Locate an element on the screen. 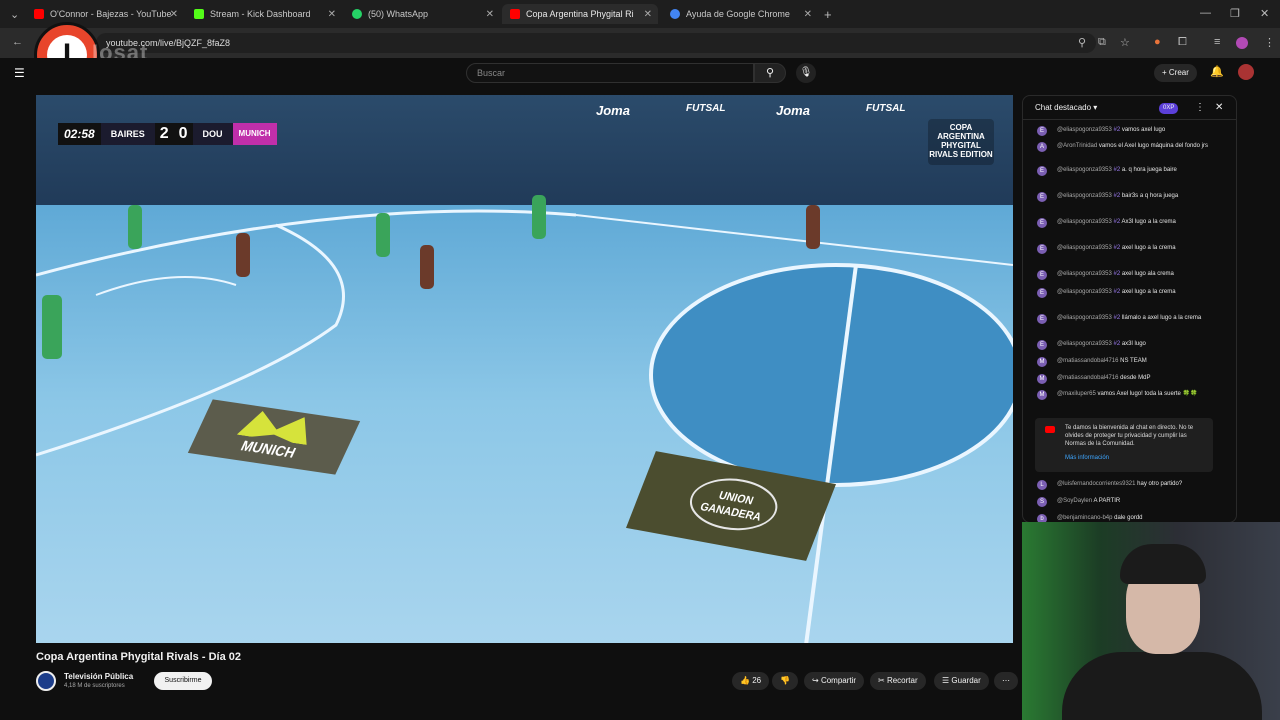 The height and width of the screenshot is (720, 1280). thumbs-down-icon: 👎 is located at coordinates (785, 680).